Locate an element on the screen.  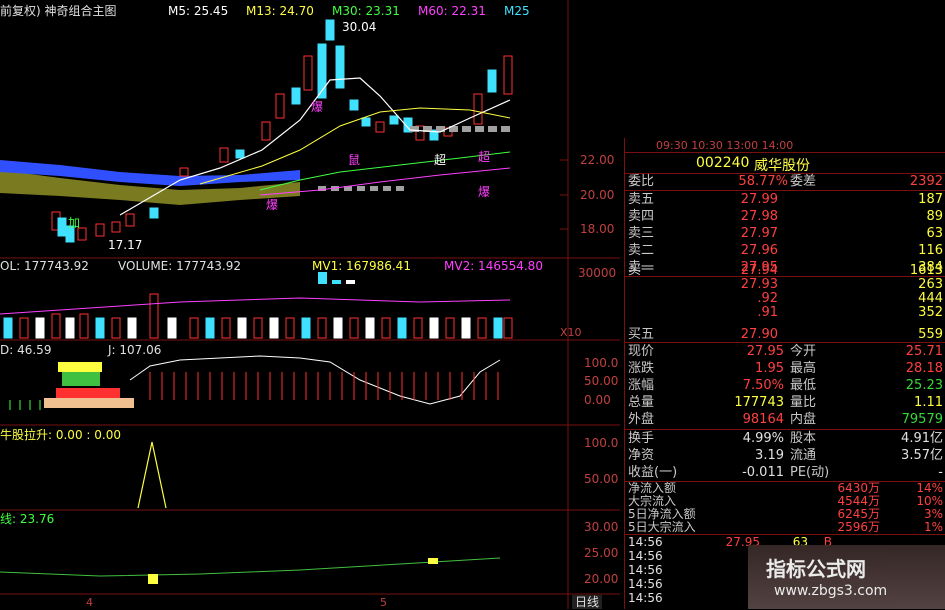
mv1-legend: MV1: 167986.41 is located at coordinates (361, 266).